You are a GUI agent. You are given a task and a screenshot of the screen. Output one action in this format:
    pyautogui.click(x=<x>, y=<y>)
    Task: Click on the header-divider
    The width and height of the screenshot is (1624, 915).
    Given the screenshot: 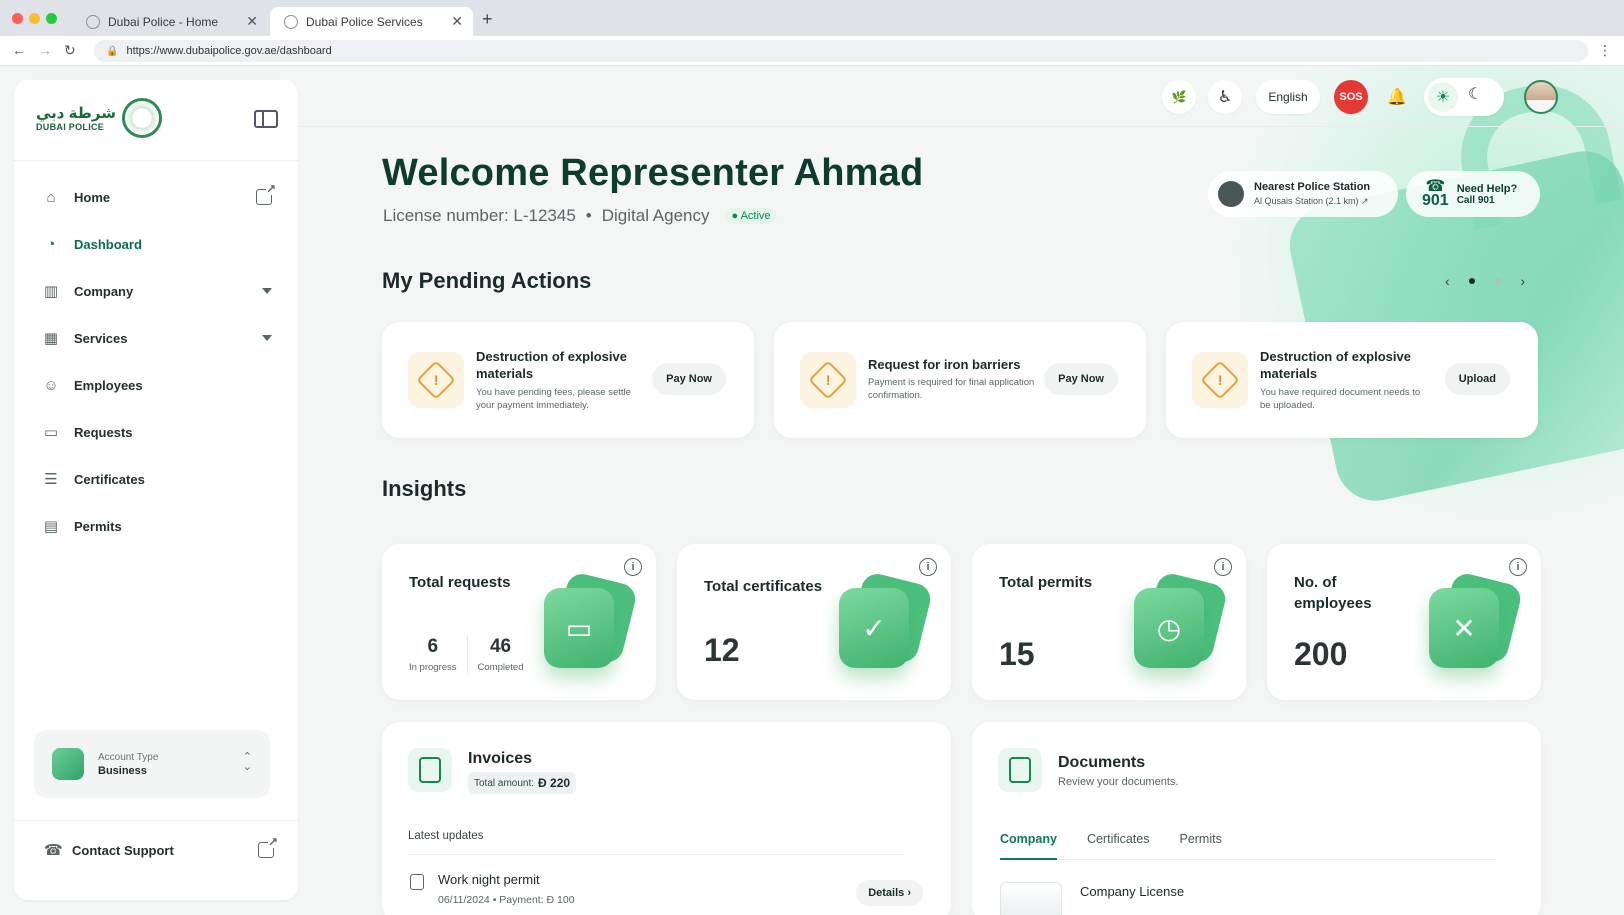 What is the action you would take?
    pyautogui.click(x=961, y=126)
    